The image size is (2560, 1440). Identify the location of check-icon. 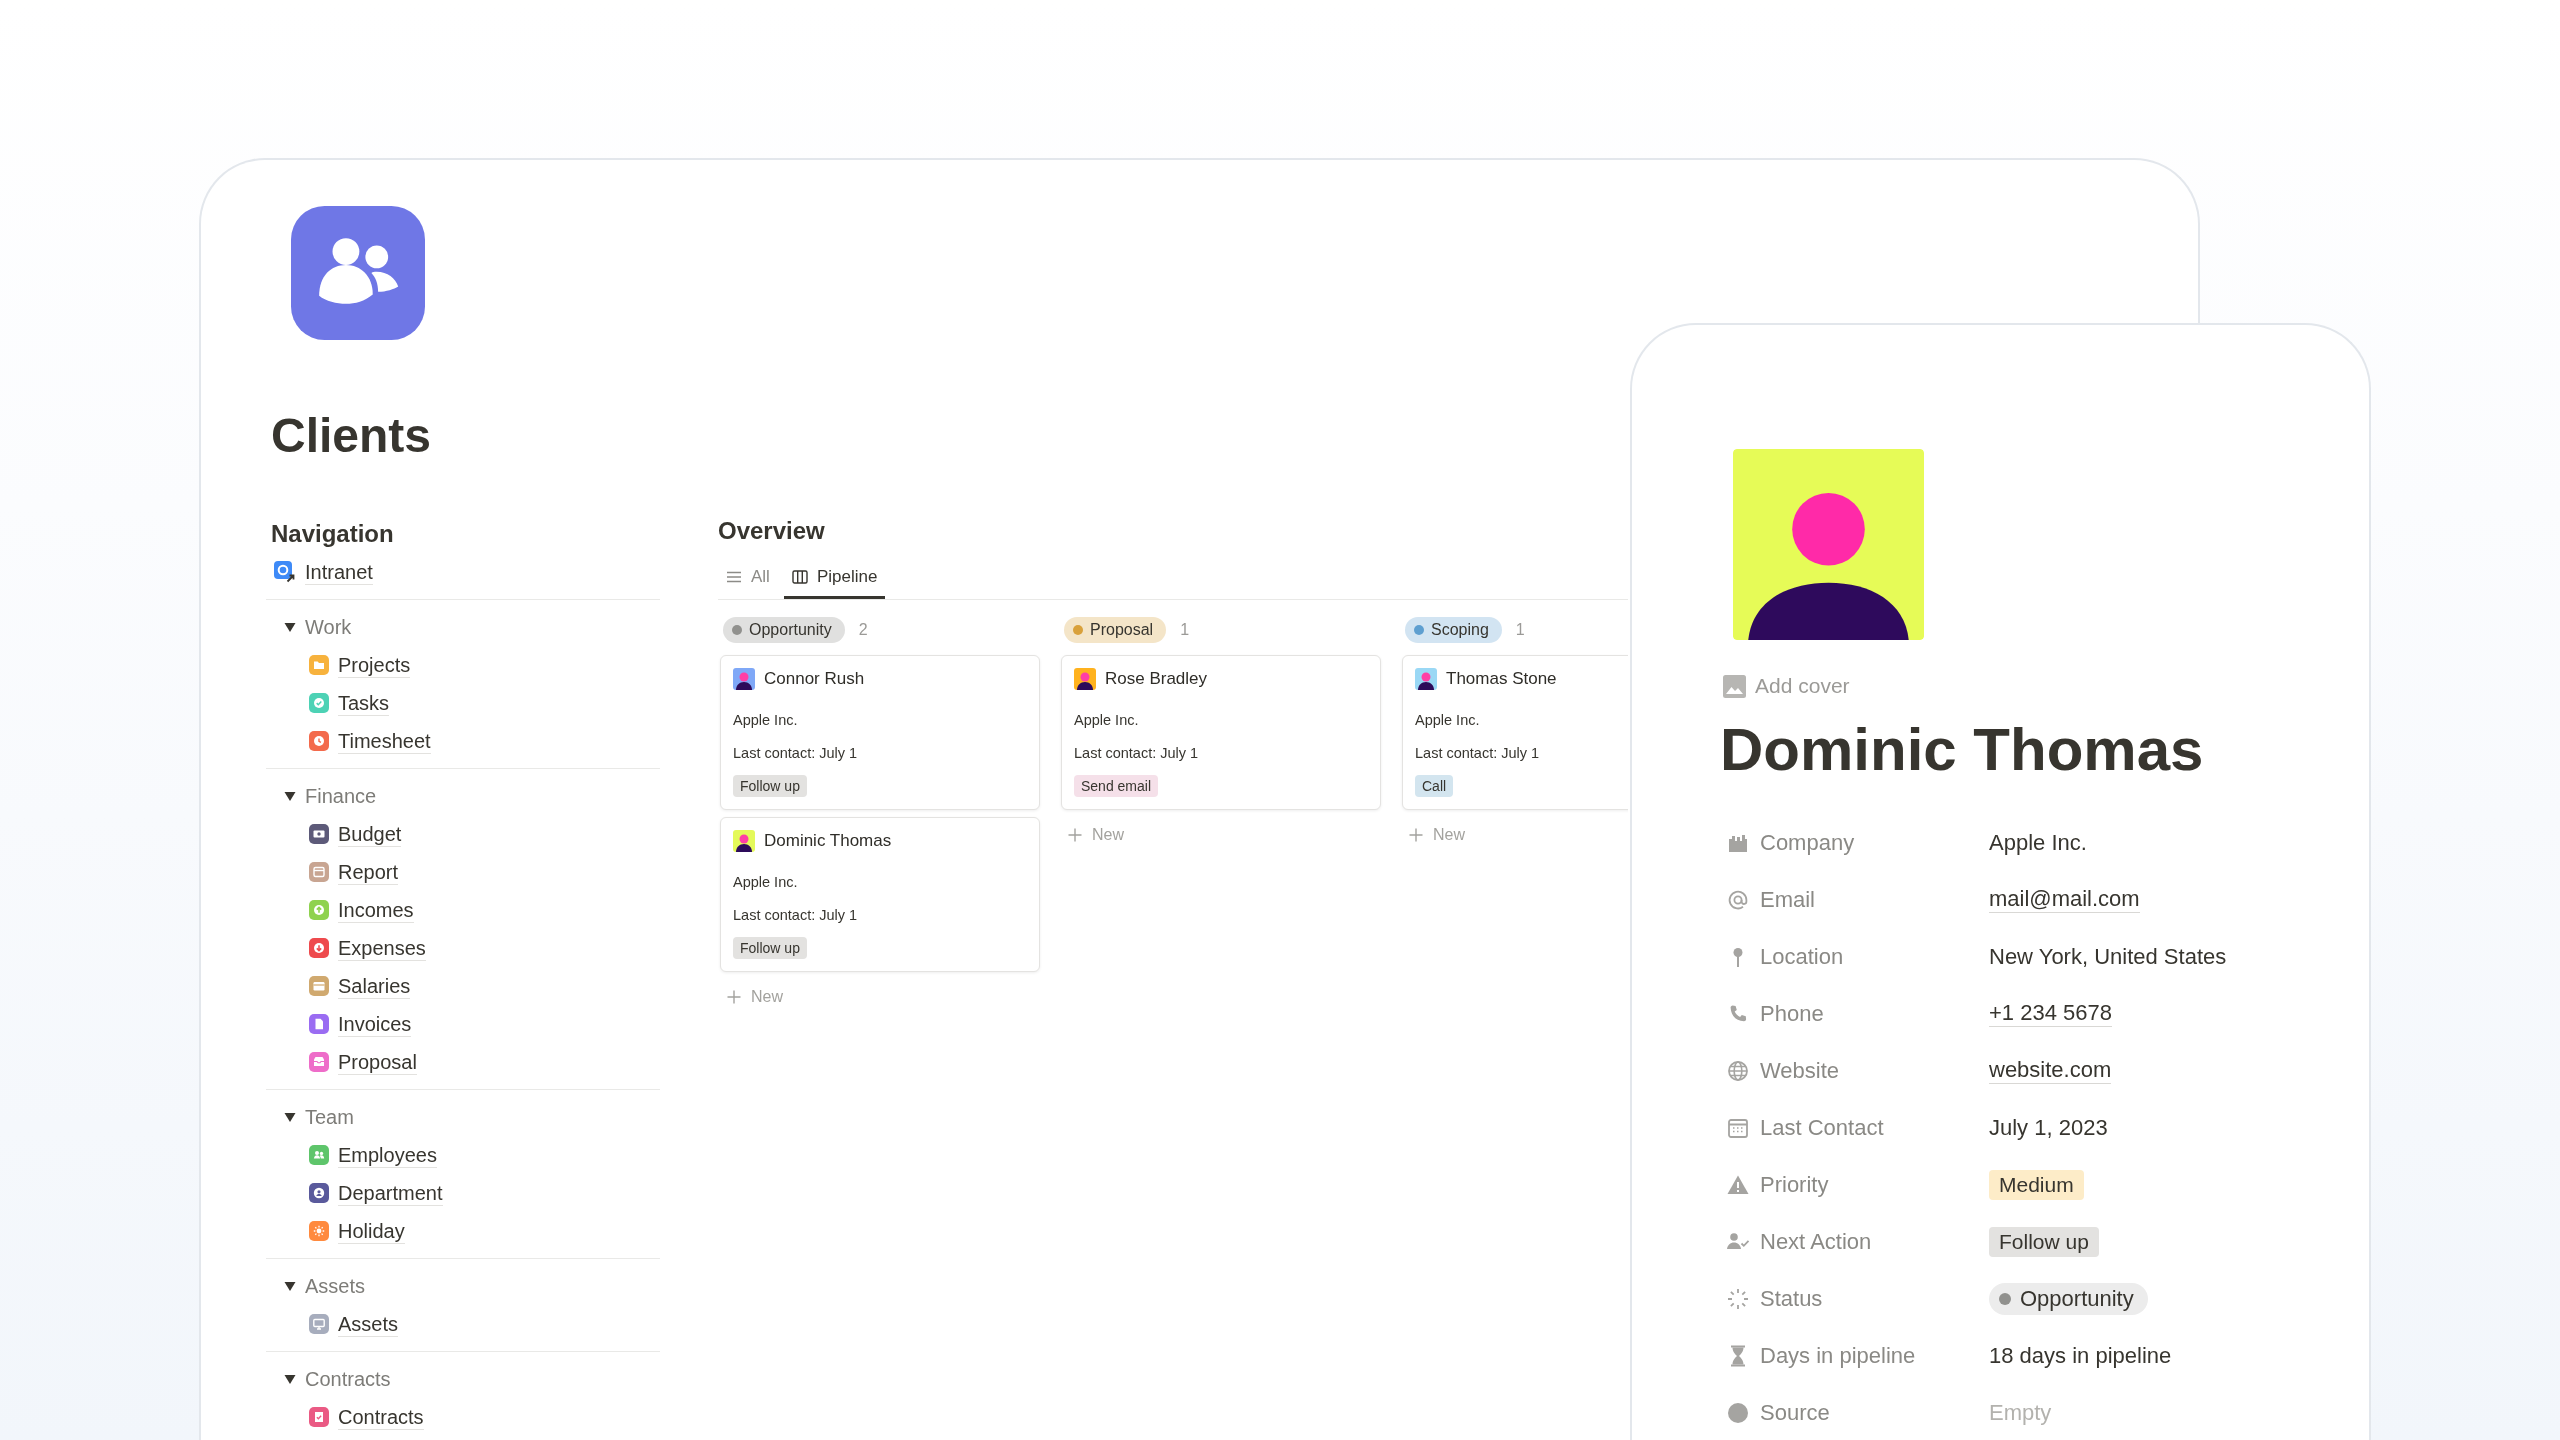
(319, 703).